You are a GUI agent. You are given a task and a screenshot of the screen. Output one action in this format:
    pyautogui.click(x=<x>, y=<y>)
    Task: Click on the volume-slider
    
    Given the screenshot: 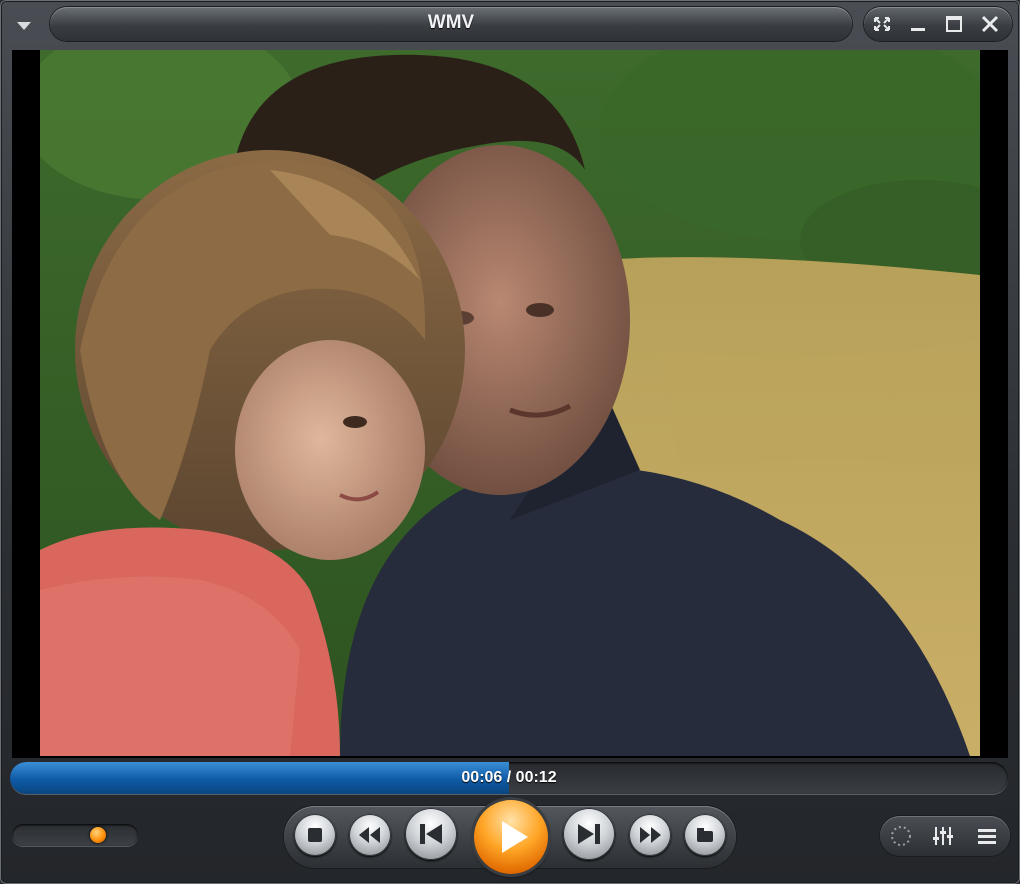 What is the action you would take?
    pyautogui.click(x=75, y=835)
    